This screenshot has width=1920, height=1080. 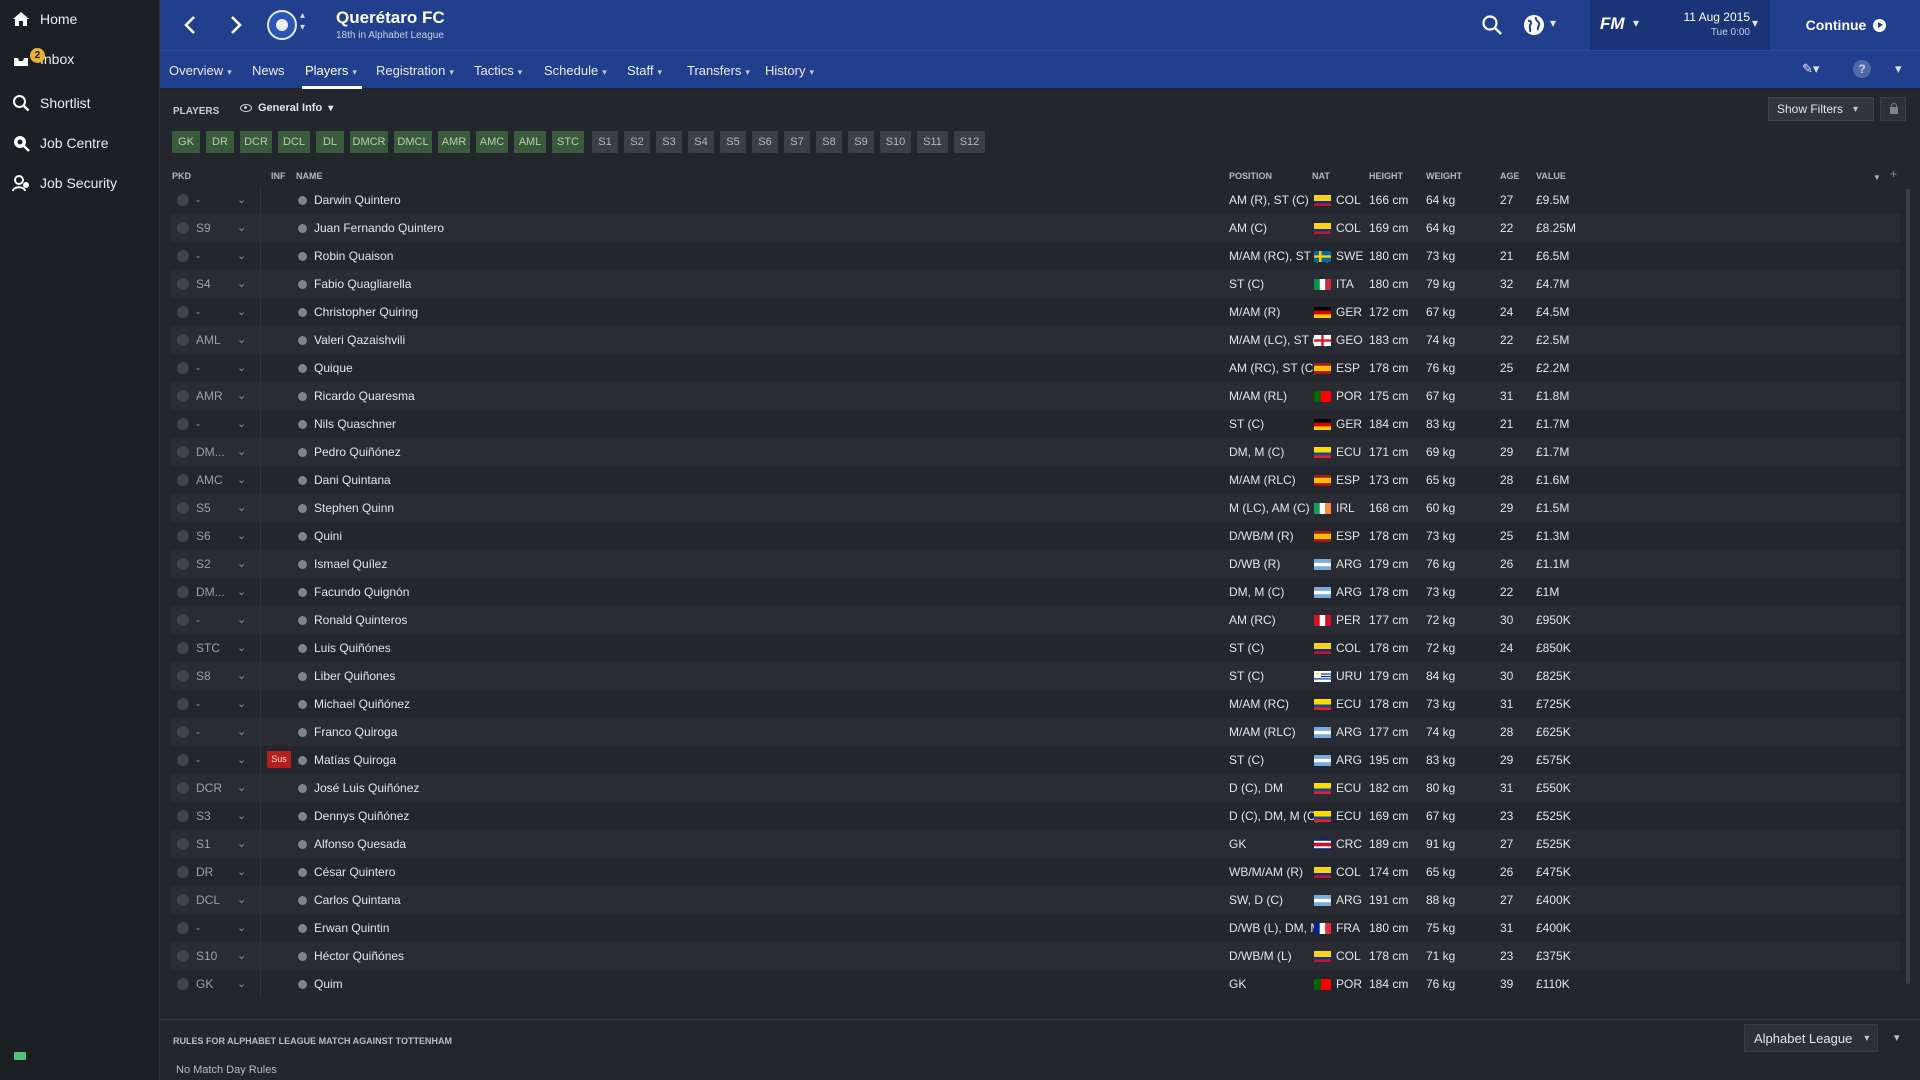 What do you see at coordinates (895, 142) in the screenshot?
I see `set-piece-chip-s10: S10` at bounding box center [895, 142].